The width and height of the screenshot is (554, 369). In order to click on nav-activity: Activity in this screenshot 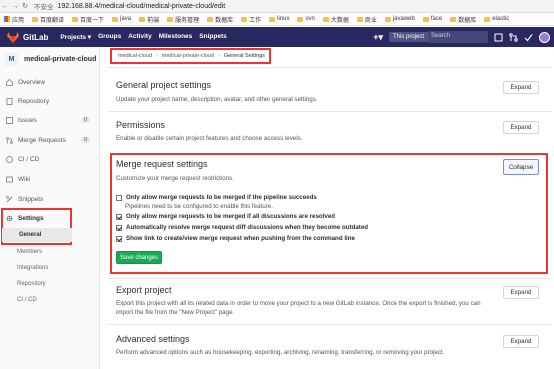, I will do `click(139, 37)`.